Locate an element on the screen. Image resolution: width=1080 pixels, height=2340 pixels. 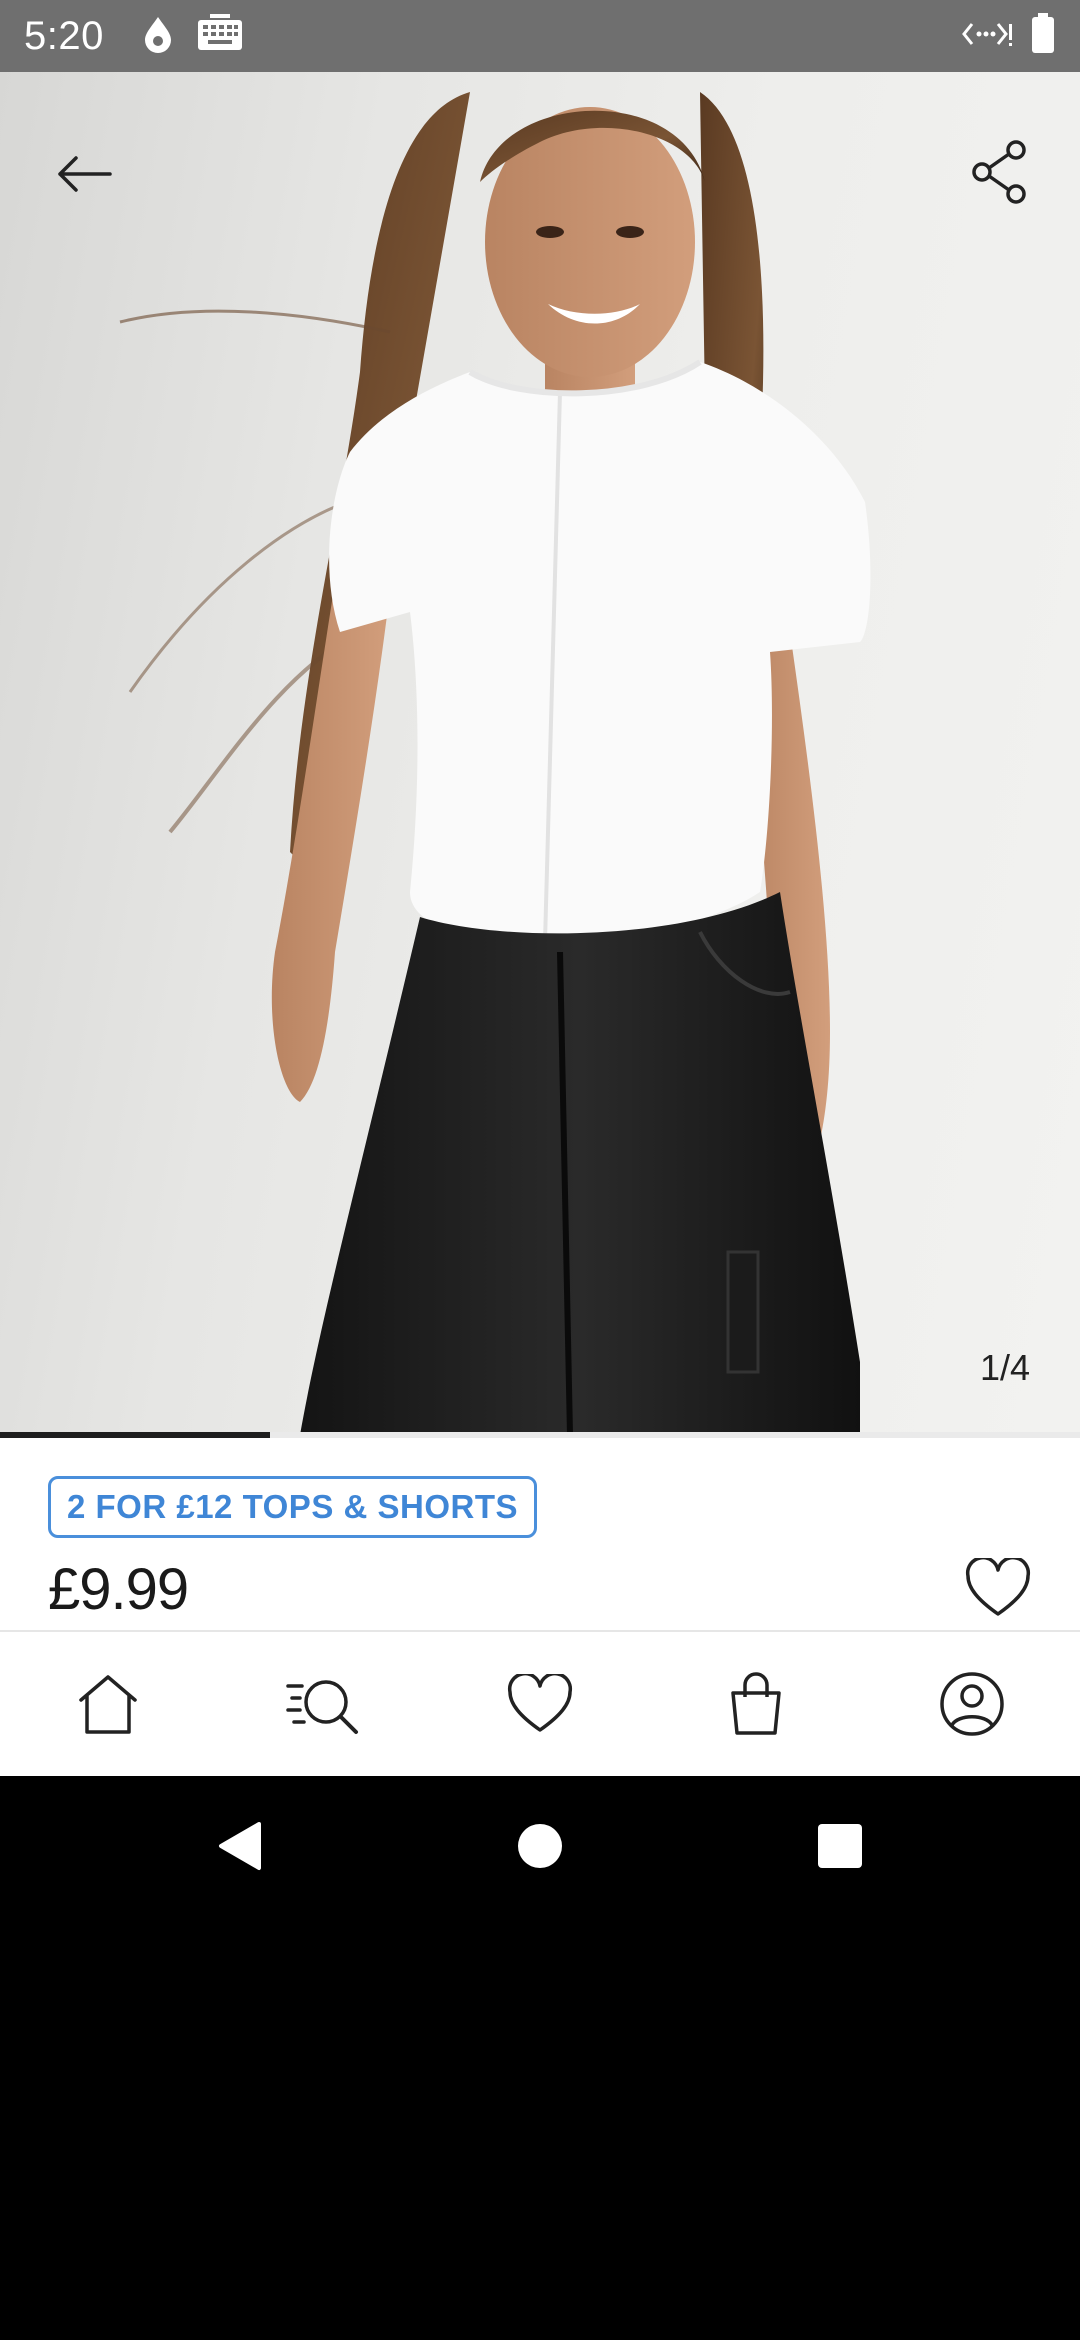
nav-search is located at coordinates (324, 1704).